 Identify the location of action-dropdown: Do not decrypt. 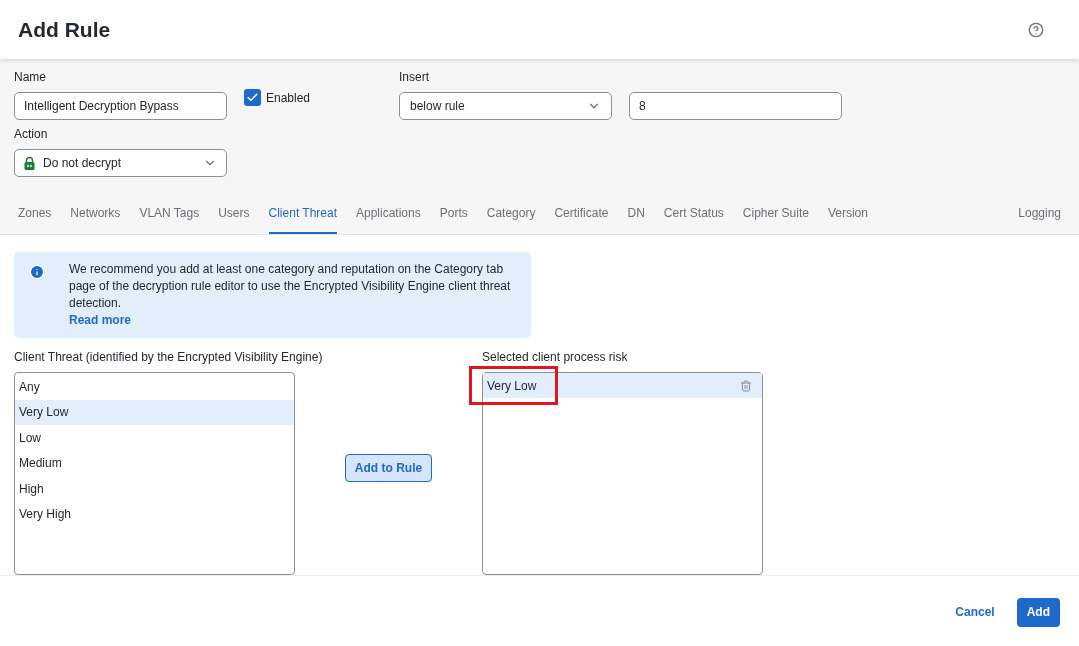
(120, 163).